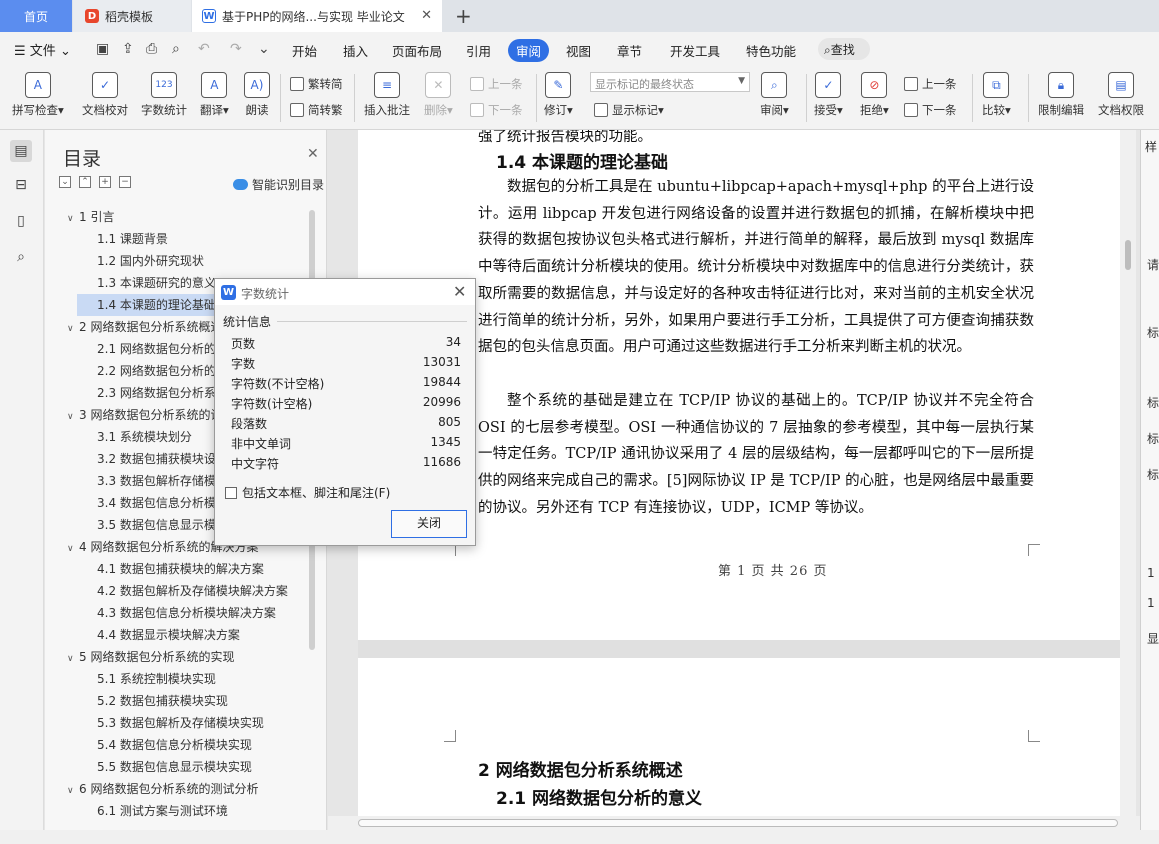 This screenshot has height=844, width=1159. Describe the element at coordinates (316, 110) in the screenshot. I see `simp-to-trad-button: 简转繁` at that location.